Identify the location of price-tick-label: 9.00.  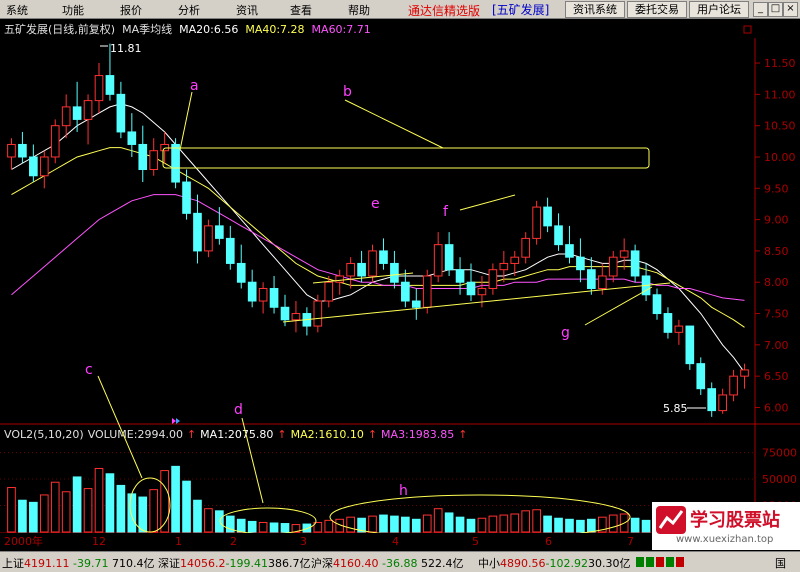
(776, 220).